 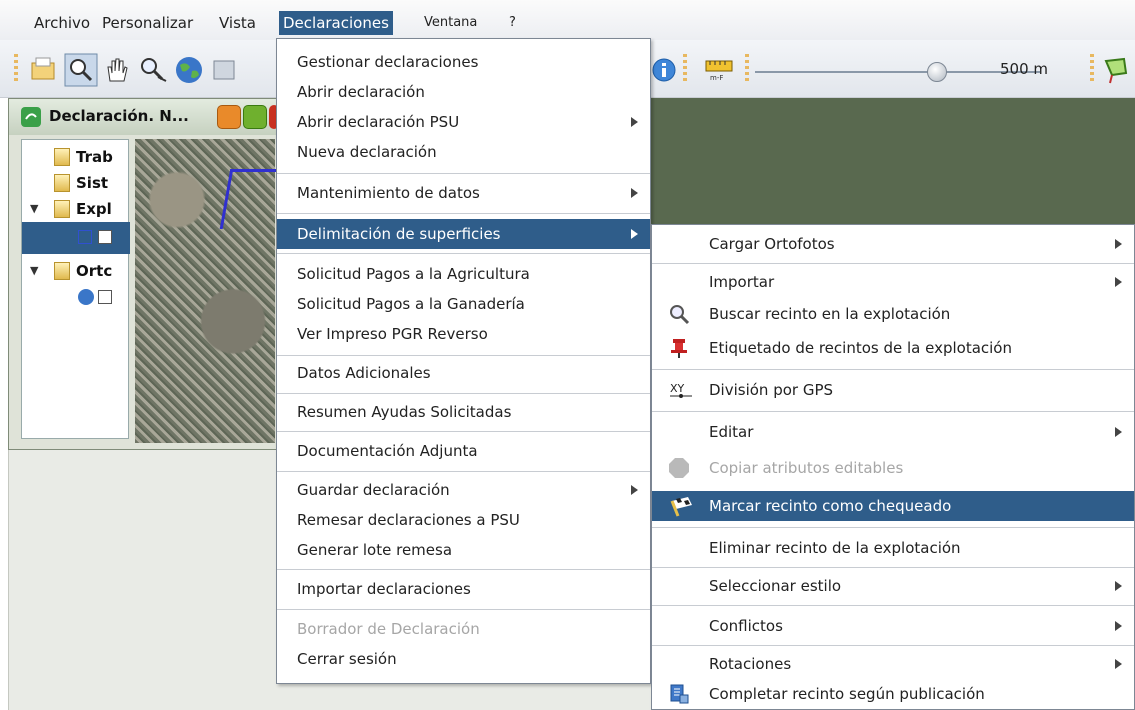 I want to click on zoom-select-icon, so click(x=153, y=70).